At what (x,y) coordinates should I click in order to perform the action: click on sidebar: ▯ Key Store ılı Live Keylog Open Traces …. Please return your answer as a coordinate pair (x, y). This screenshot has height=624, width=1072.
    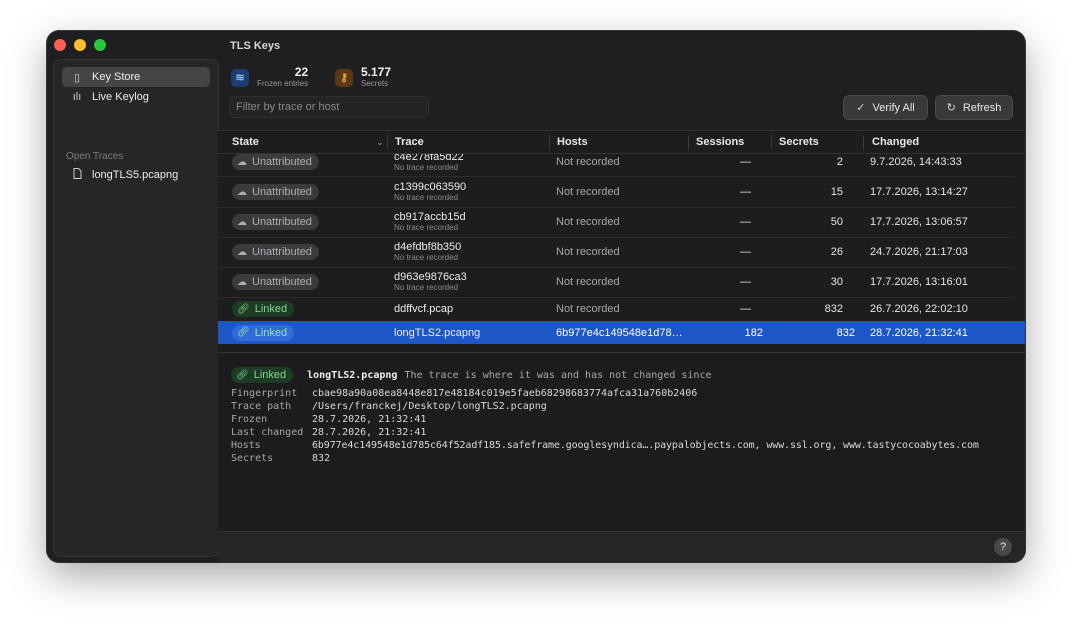
    Looking at the image, I should click on (136, 308).